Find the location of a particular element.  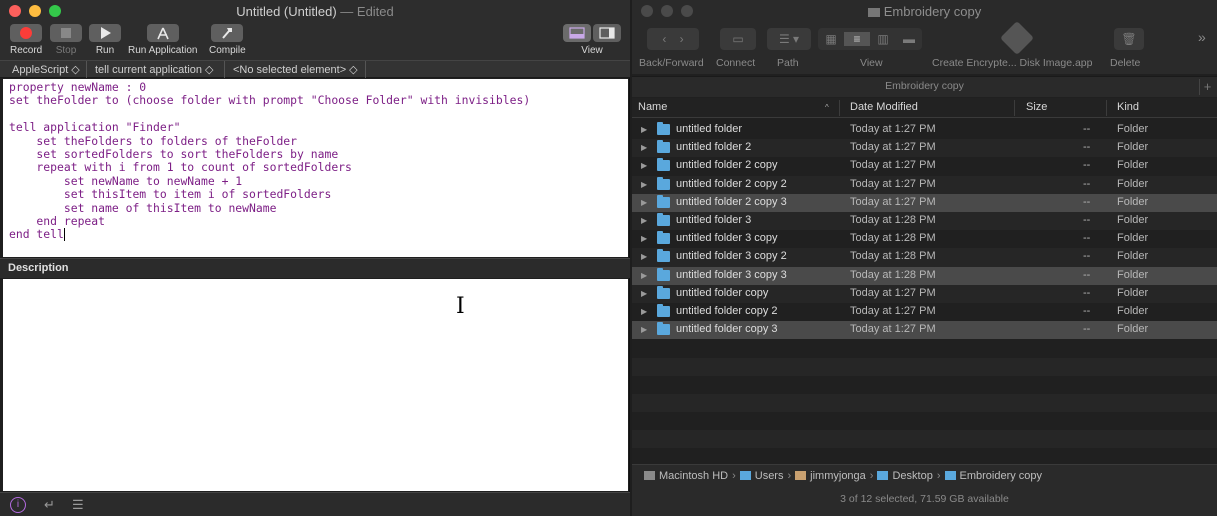

split-right-icon is located at coordinates (607, 33).